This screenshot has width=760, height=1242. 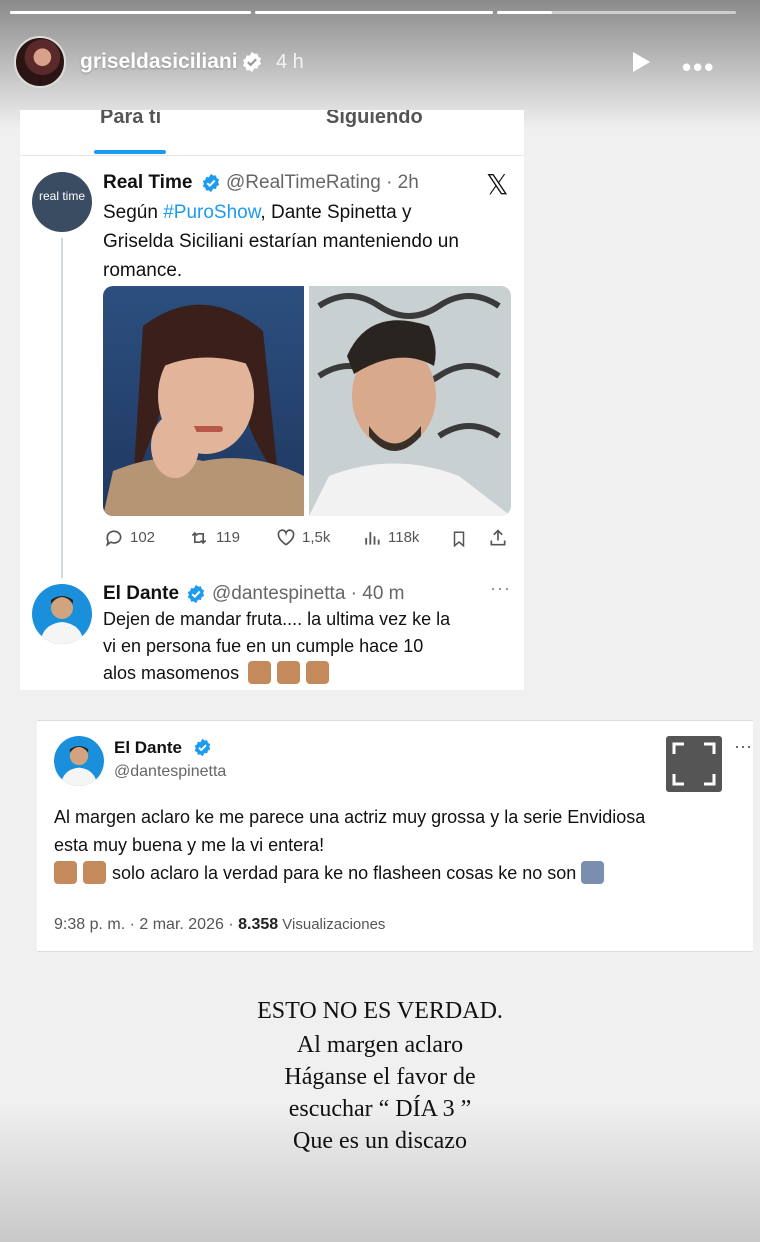 I want to click on reply-count: 102, so click(x=129, y=538).